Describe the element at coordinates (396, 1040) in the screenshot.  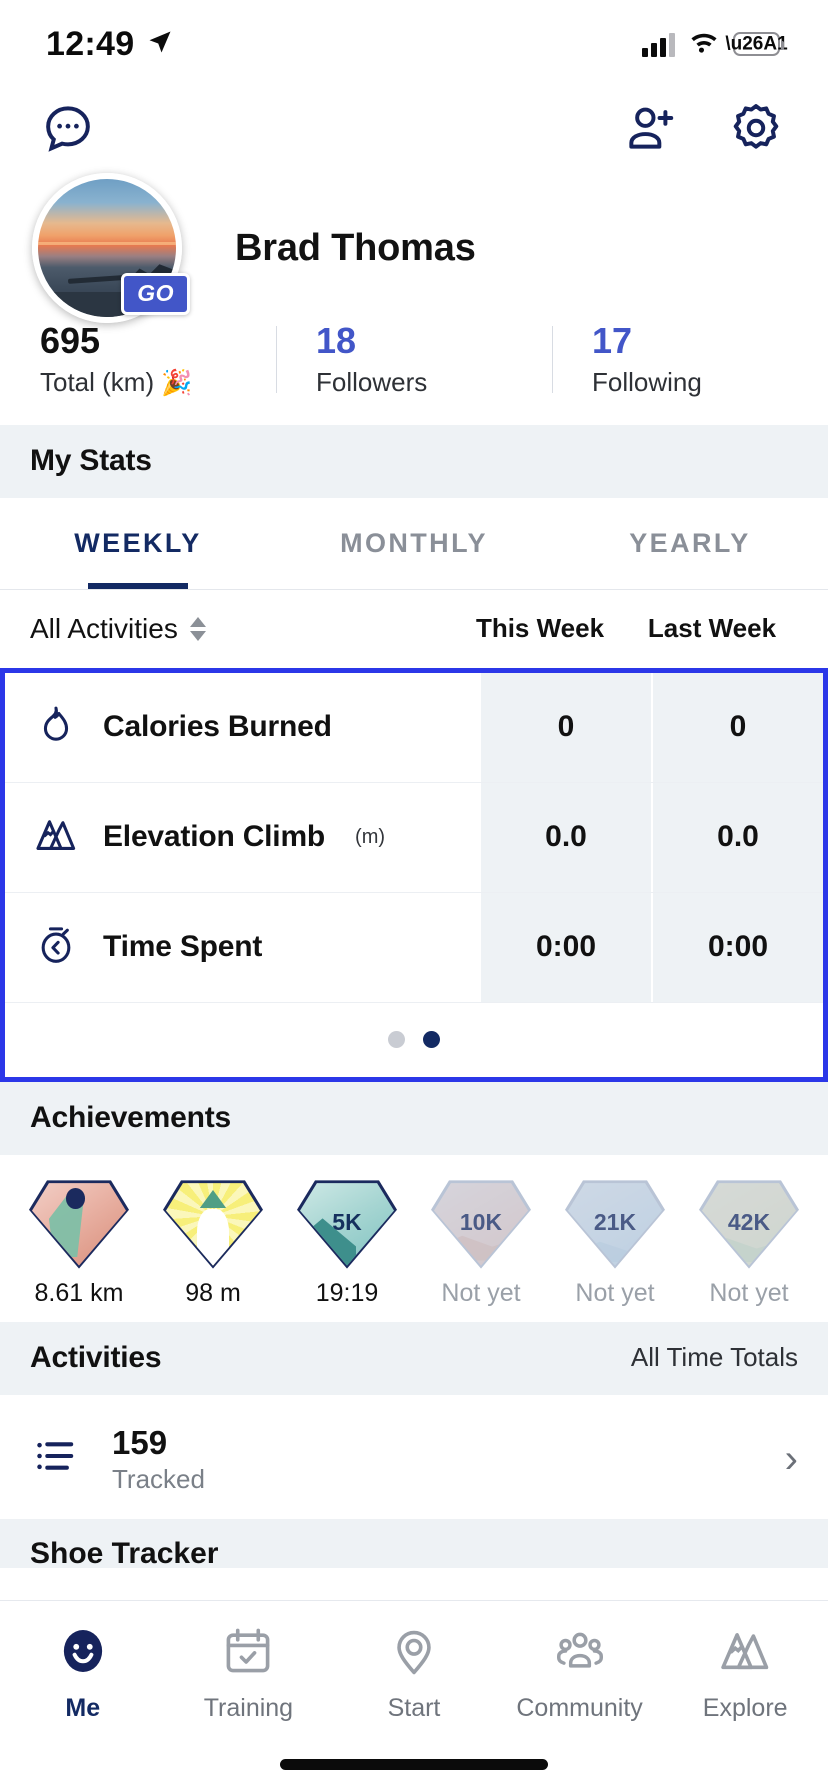
I see `pager-dot` at that location.